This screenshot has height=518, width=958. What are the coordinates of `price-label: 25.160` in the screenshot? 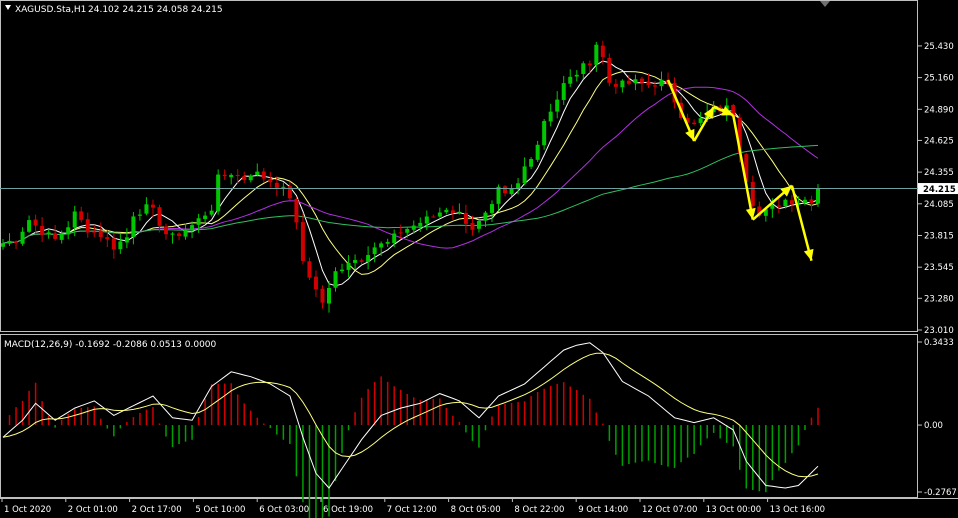 It's located at (939, 79).